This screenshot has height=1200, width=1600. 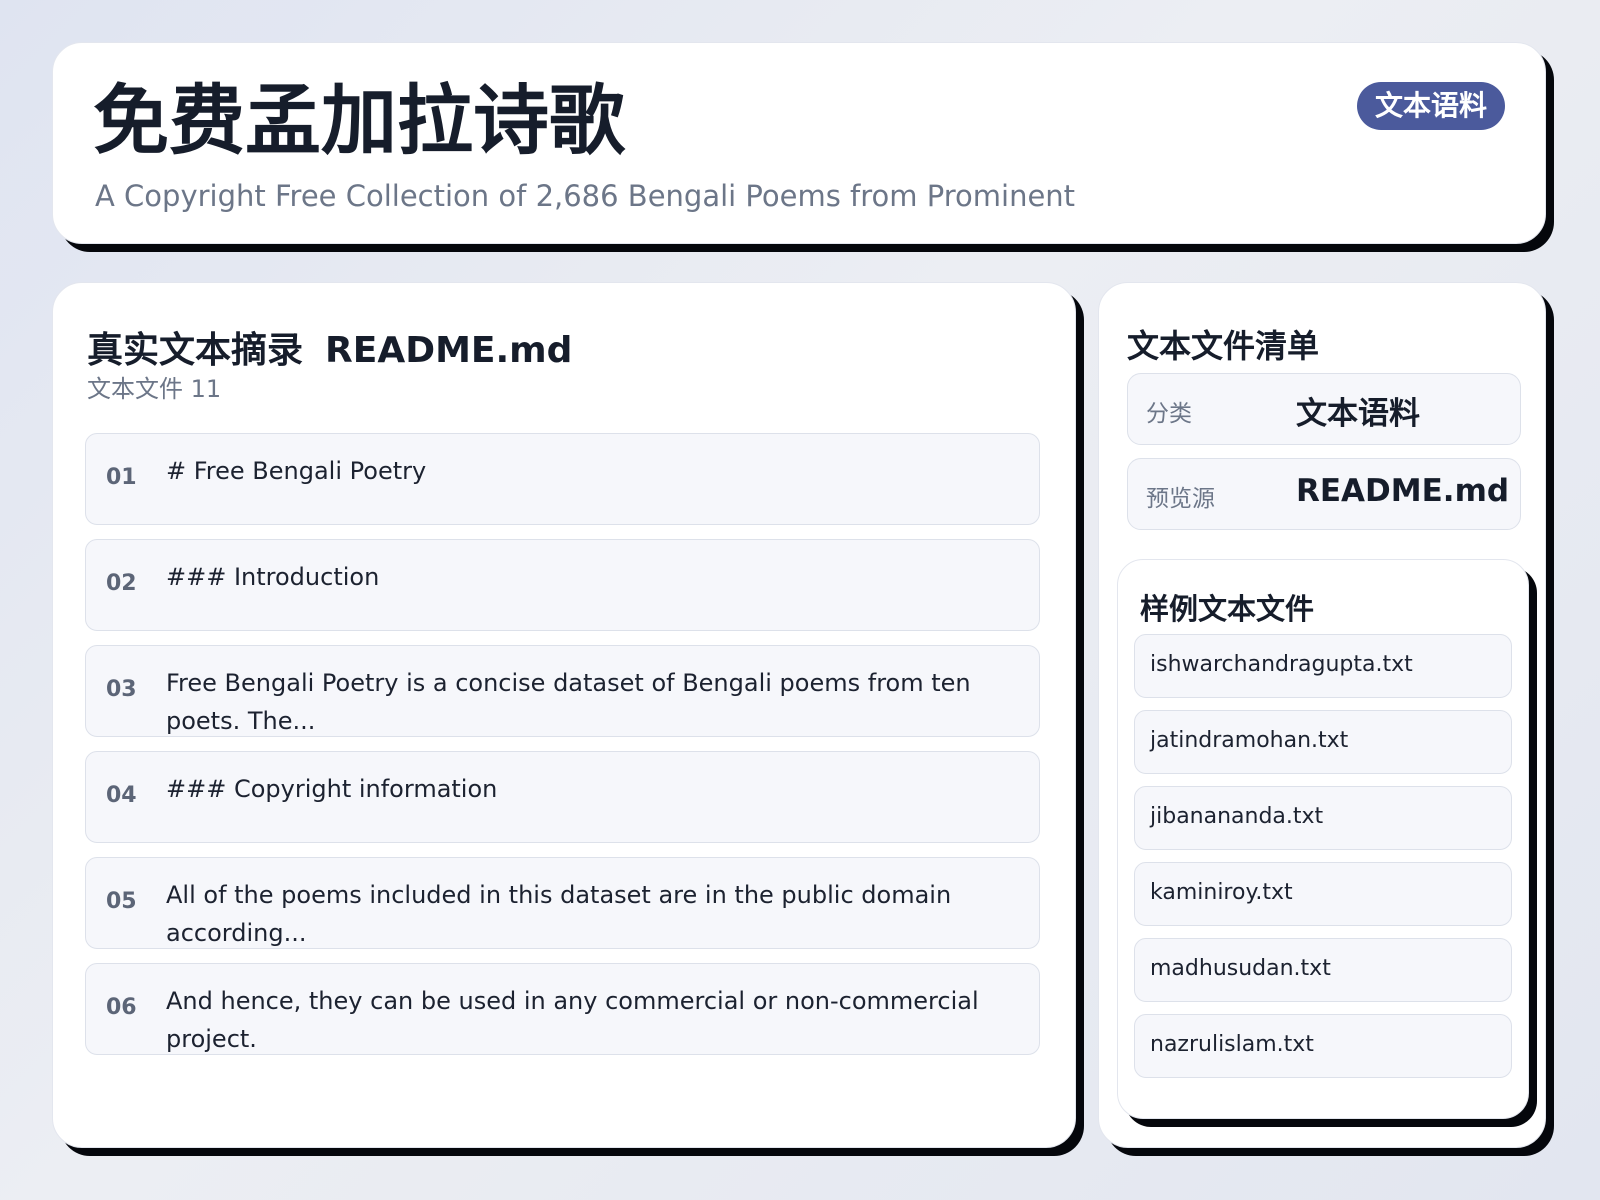 What do you see at coordinates (1323, 742) in the screenshot?
I see `sample-file-item: jatindramohan.txt` at bounding box center [1323, 742].